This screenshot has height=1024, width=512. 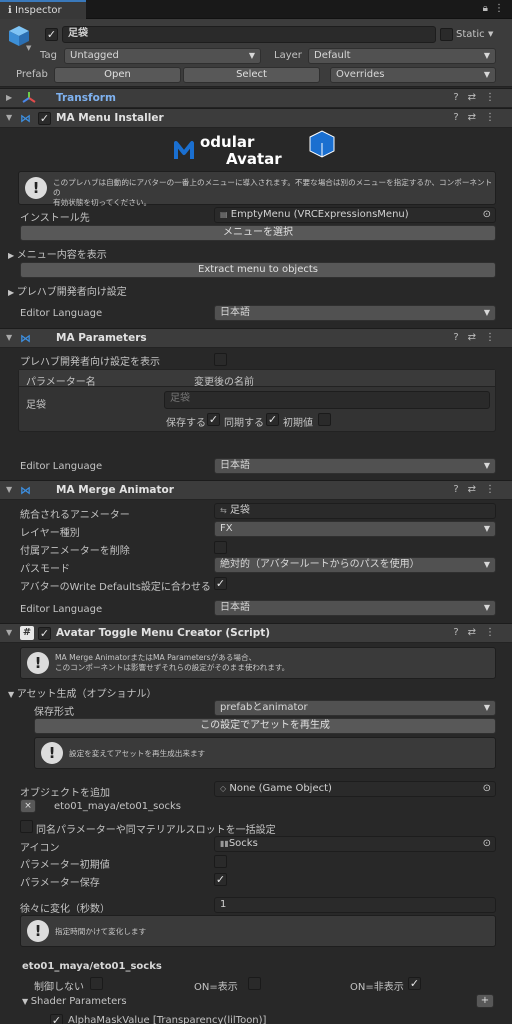 I want to click on save-format-value: prefabとanimator, so click(x=264, y=707).